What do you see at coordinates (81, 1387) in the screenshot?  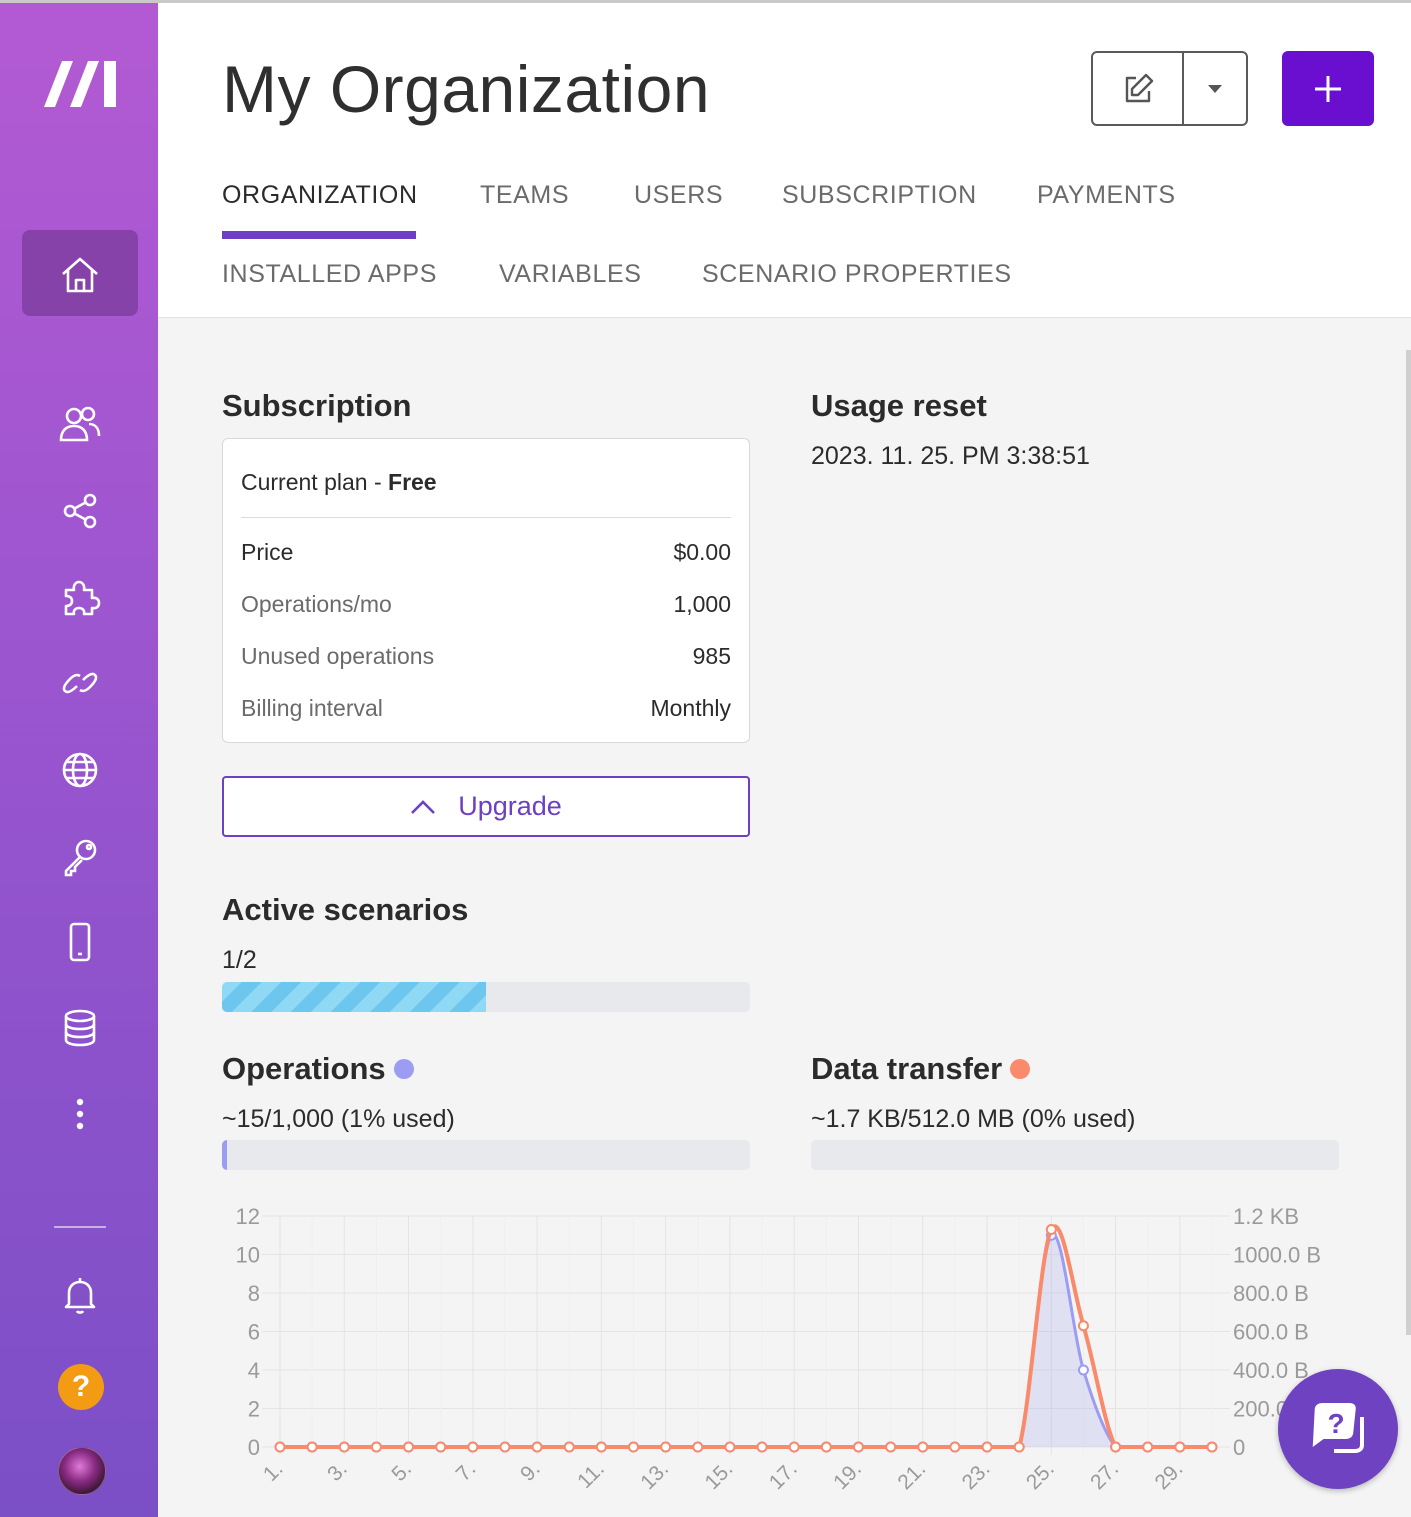 I see `help-icon: ?` at bounding box center [81, 1387].